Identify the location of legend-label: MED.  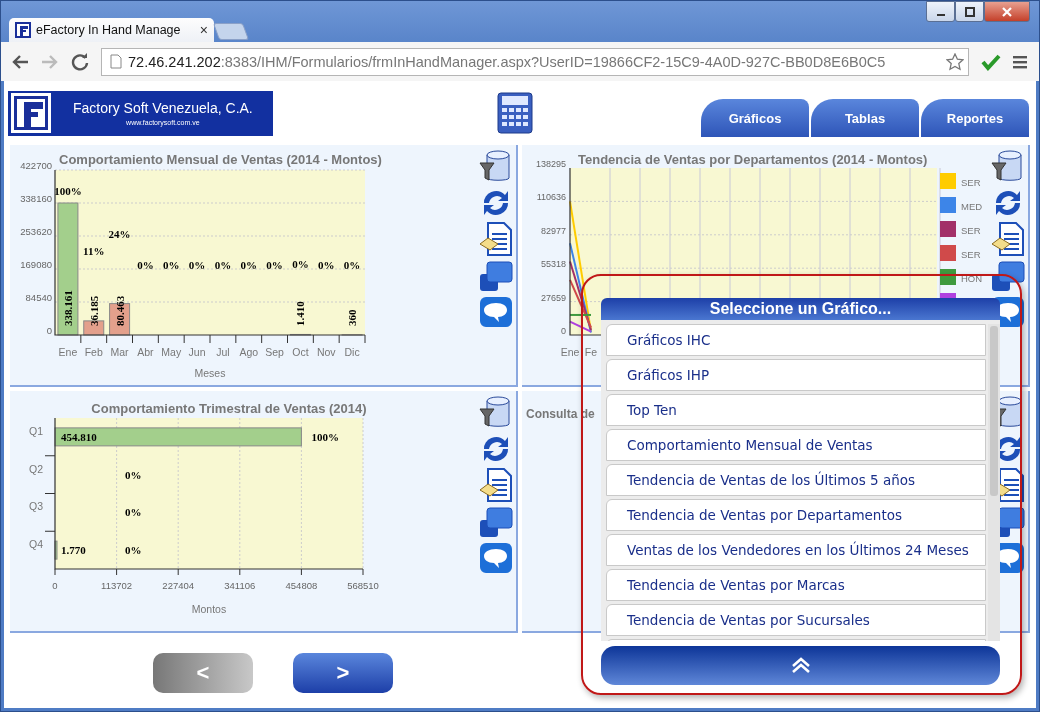
(972, 206).